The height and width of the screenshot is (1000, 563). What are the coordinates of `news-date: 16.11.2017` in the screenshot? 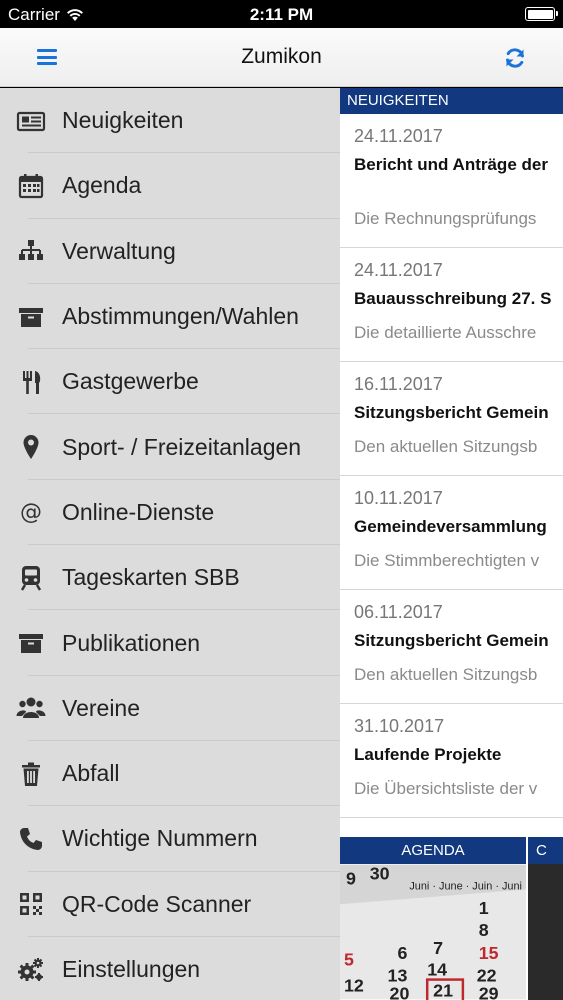 It's located at (398, 384).